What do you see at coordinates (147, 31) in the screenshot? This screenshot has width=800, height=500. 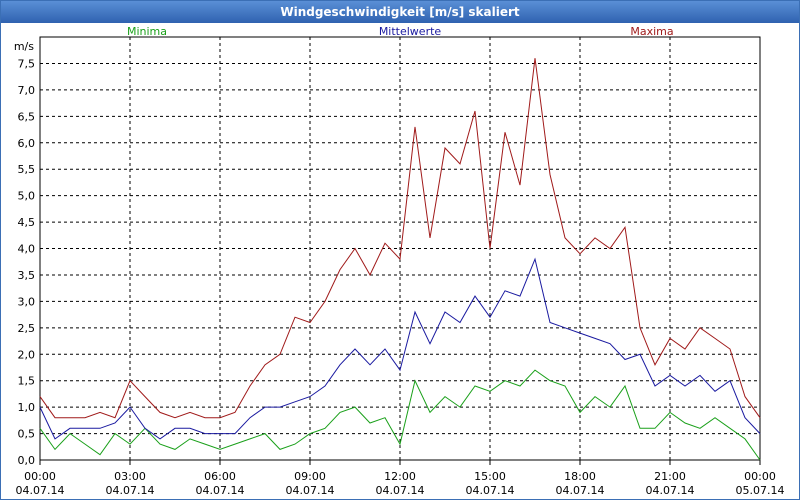 I see `legend-minima: Minima` at bounding box center [147, 31].